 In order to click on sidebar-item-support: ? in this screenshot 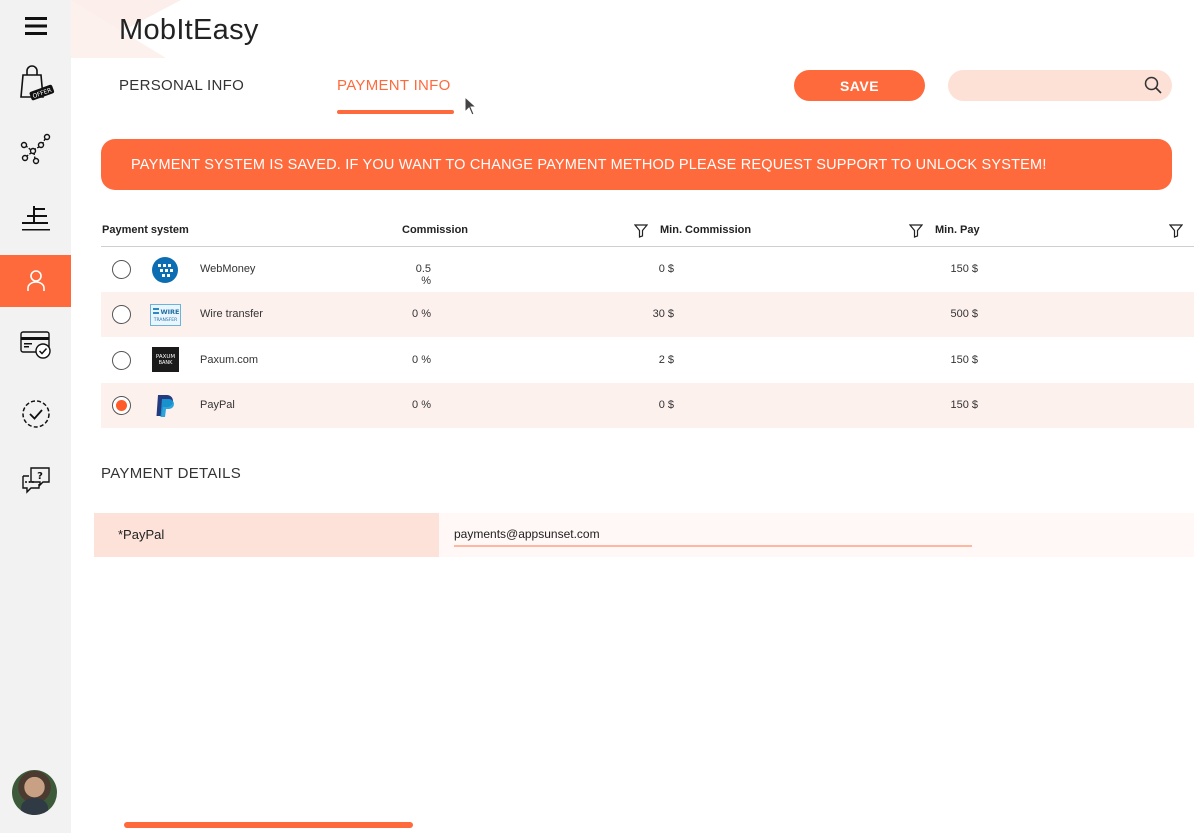, I will do `click(35, 480)`.